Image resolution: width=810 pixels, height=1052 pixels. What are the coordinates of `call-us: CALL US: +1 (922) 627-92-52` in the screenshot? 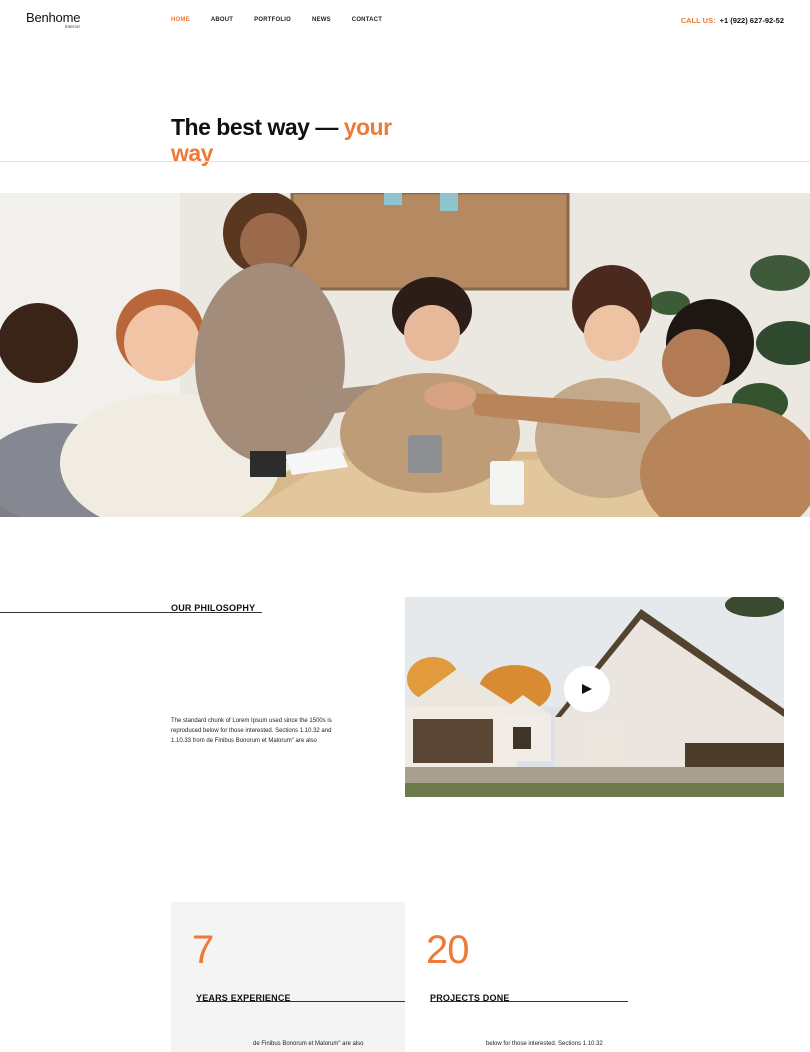 It's located at (732, 20).